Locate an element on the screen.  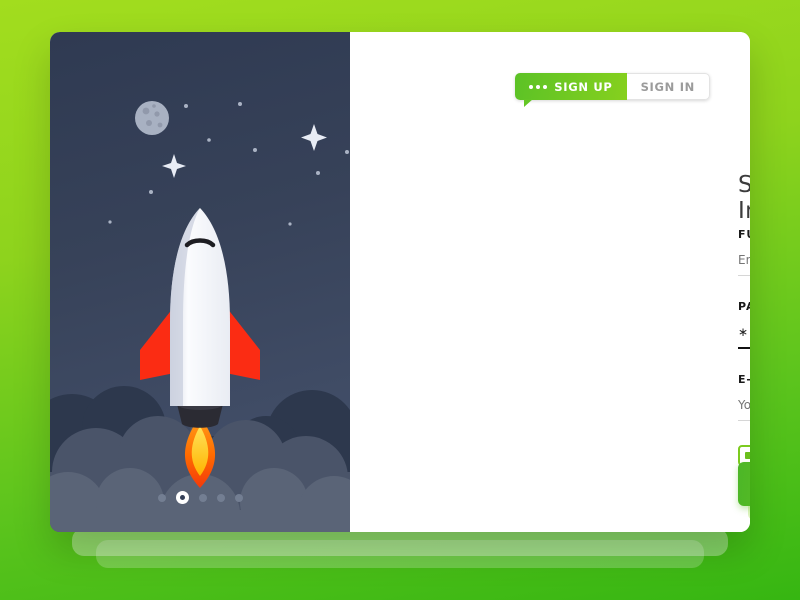
action-row: SIGN UP I'm already member is located at coordinates (744, 491).